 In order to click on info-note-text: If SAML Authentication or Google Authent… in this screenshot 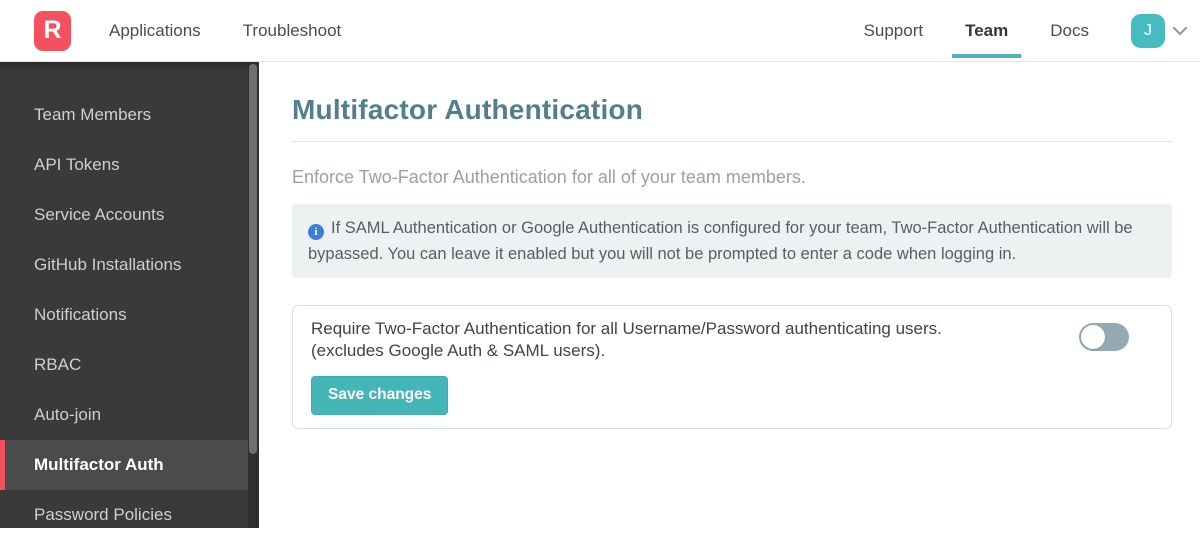, I will do `click(720, 241)`.